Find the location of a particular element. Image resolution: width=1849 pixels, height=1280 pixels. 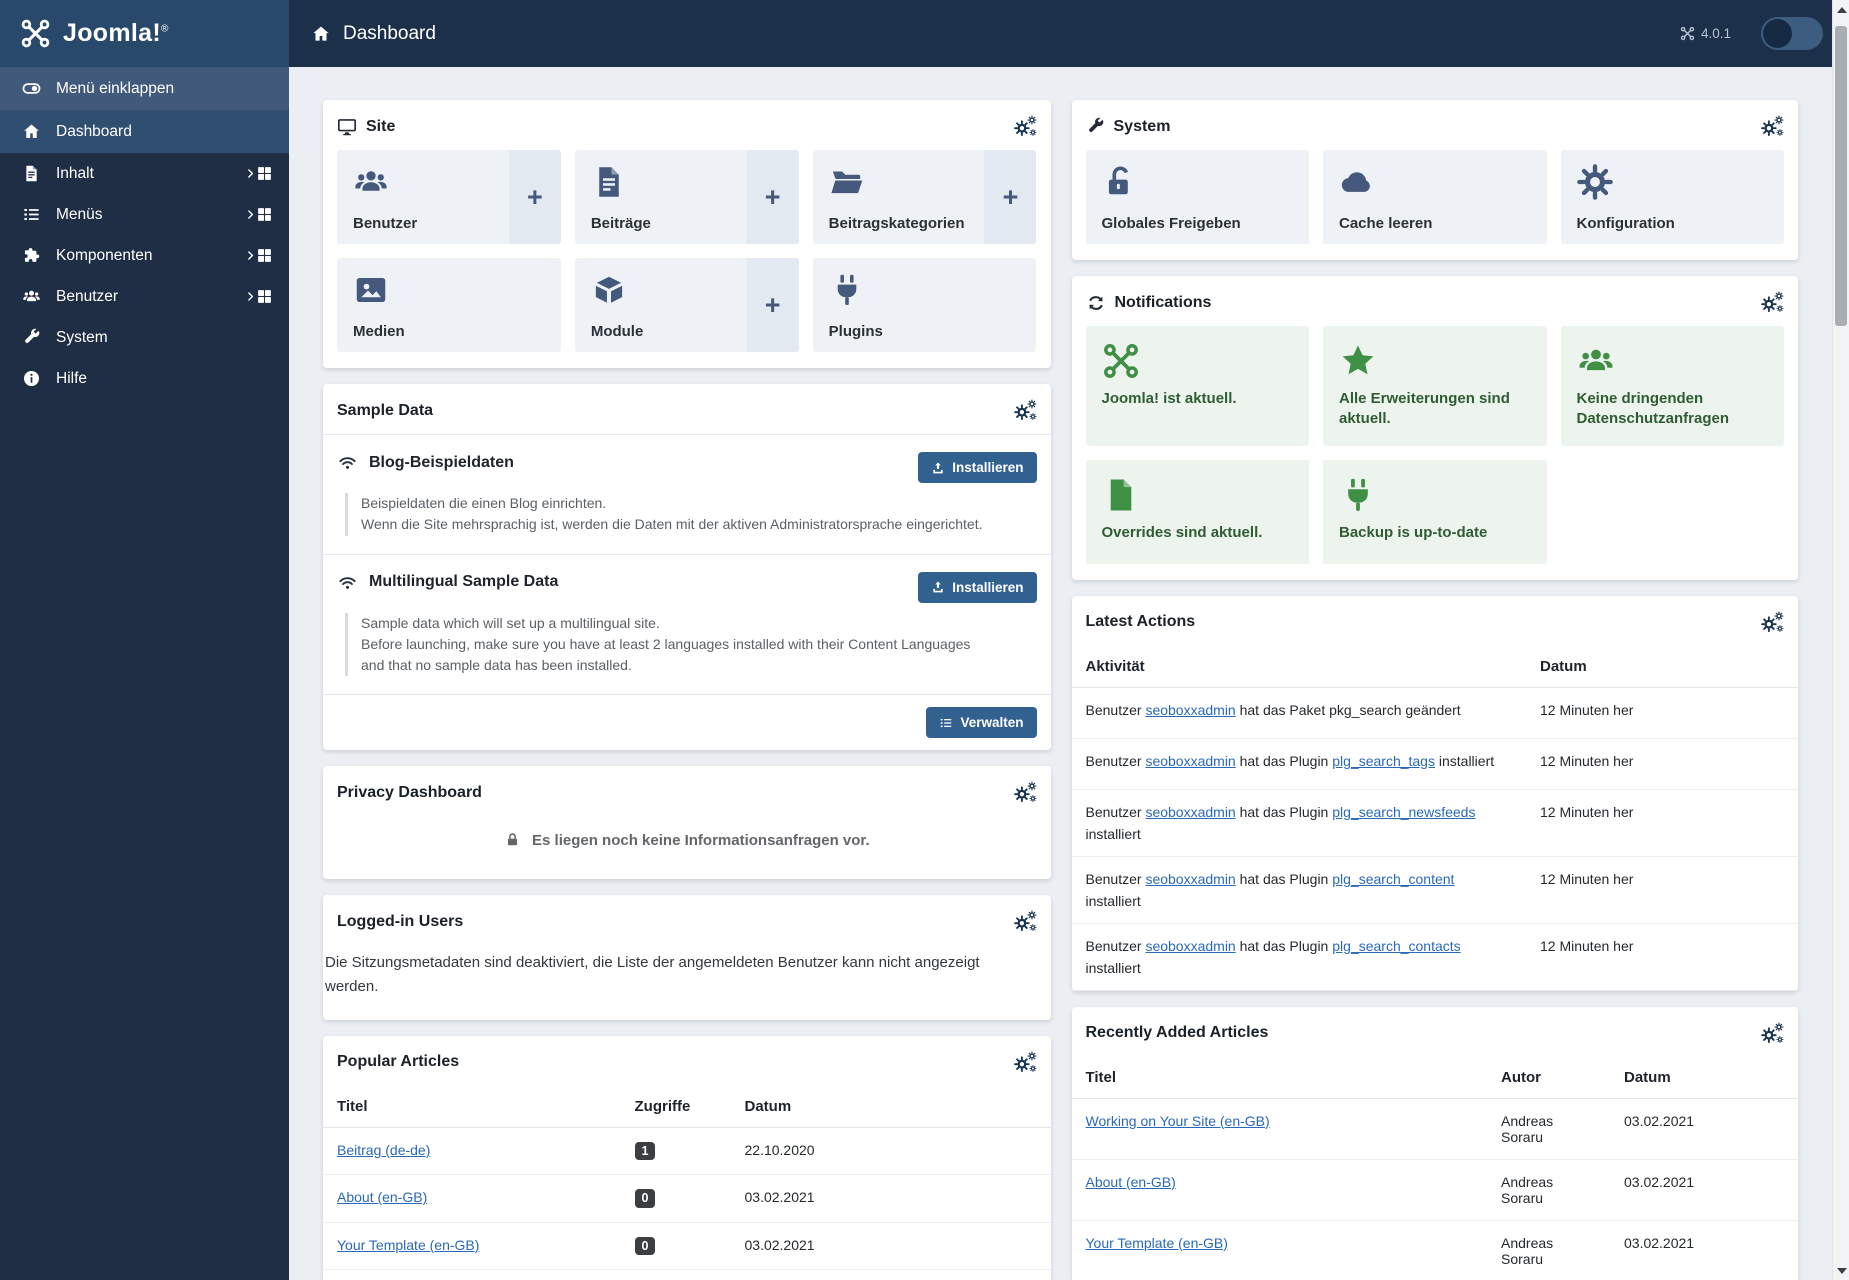

sidebar-item: Menüs is located at coordinates (144, 214).